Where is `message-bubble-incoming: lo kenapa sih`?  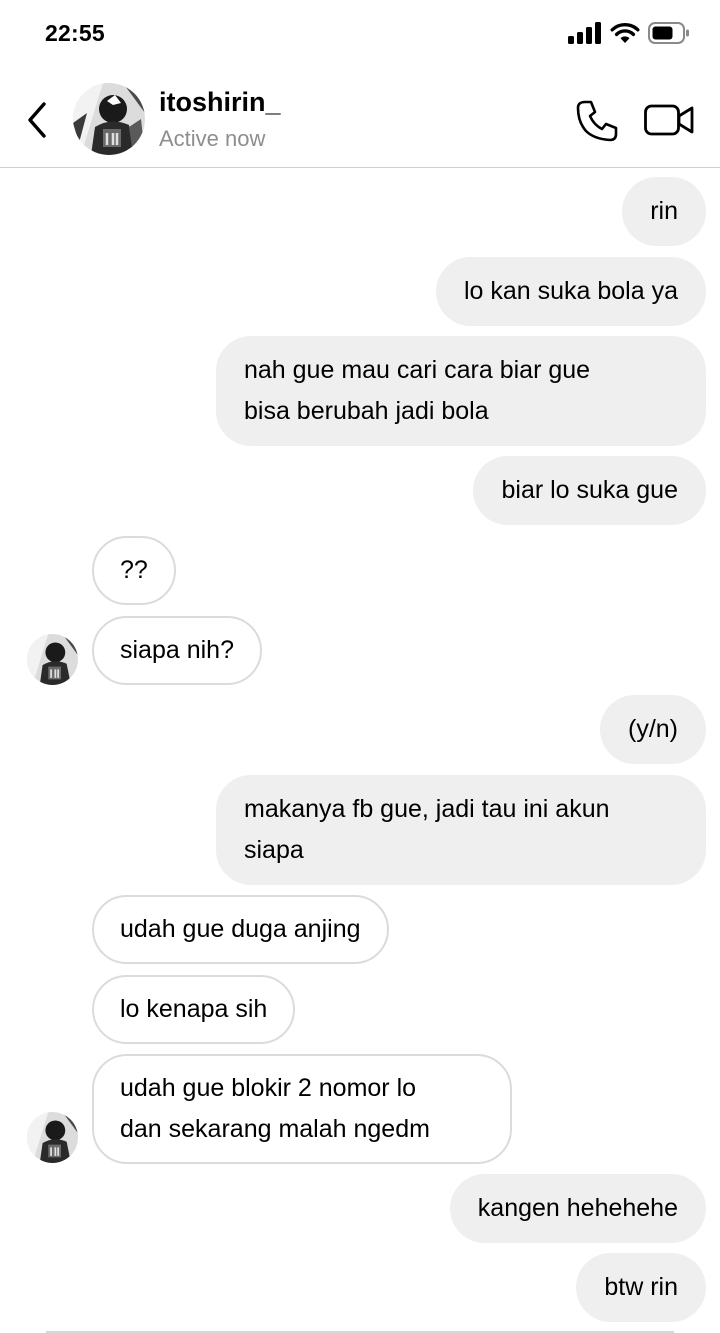
message-bubble-incoming: lo kenapa sih is located at coordinates (194, 1009).